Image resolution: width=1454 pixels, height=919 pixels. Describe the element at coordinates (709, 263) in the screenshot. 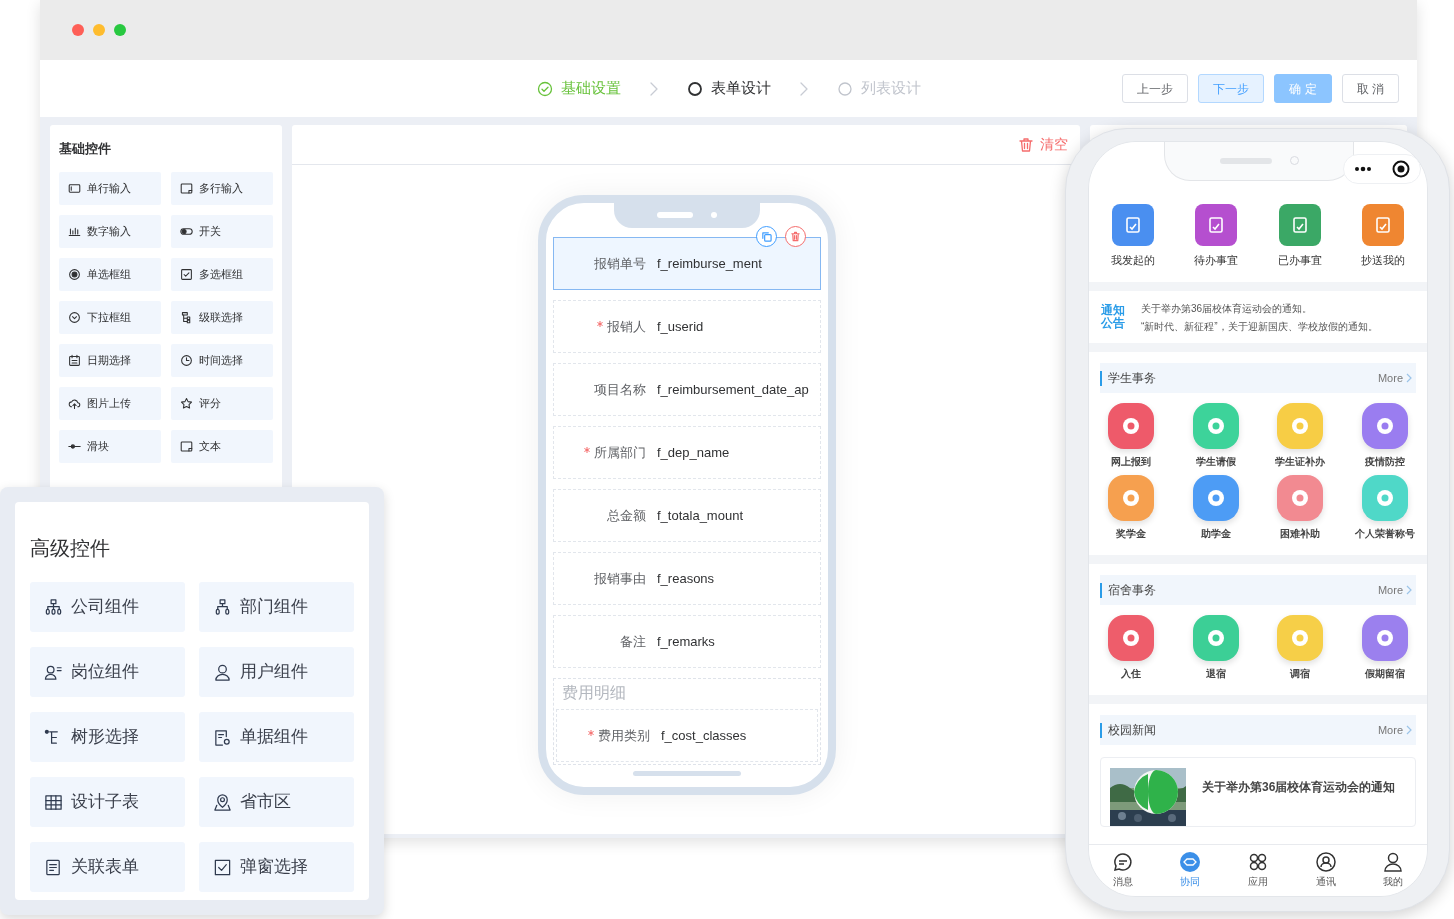

I see `field-name: f_reimburse_ment` at that location.